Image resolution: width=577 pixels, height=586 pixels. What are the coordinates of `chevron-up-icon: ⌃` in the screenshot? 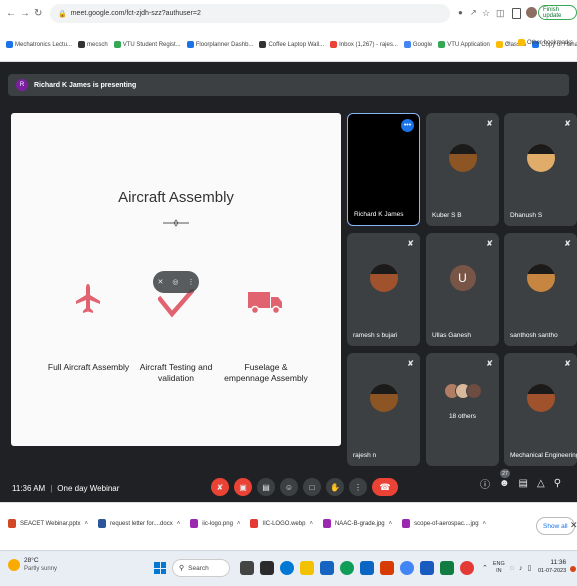 It's located at (485, 568).